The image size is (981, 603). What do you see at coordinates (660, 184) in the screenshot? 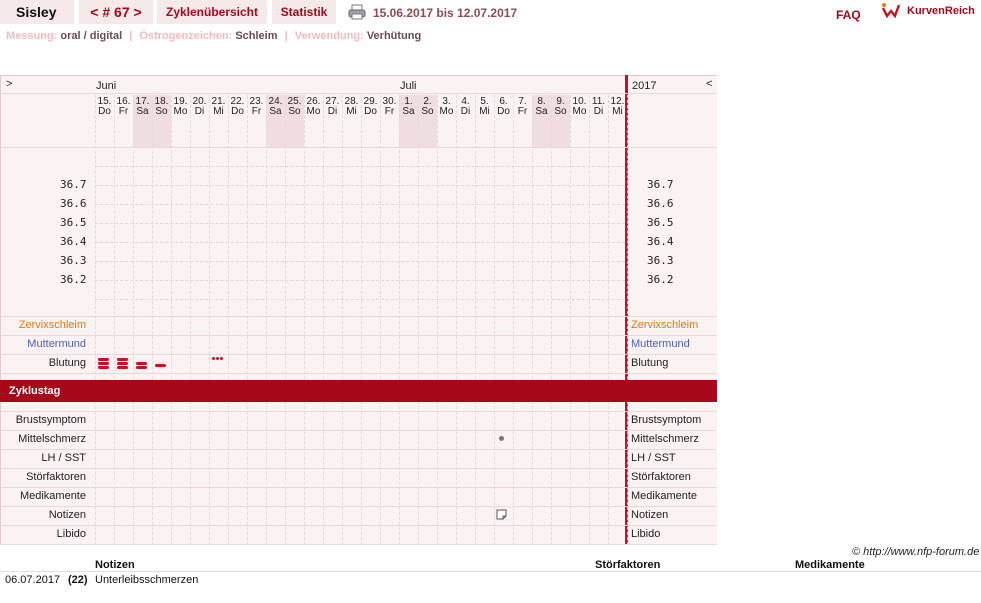
I see `temp-axis-label-right: 36.7` at bounding box center [660, 184].